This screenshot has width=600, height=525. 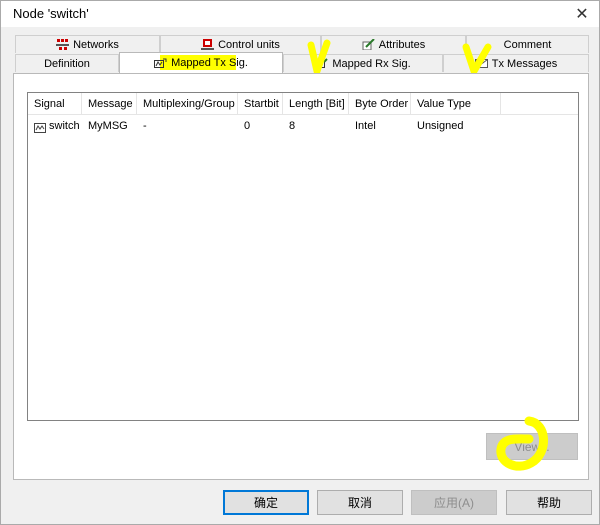 What do you see at coordinates (456, 104) in the screenshot?
I see `column-header: Value Type` at bounding box center [456, 104].